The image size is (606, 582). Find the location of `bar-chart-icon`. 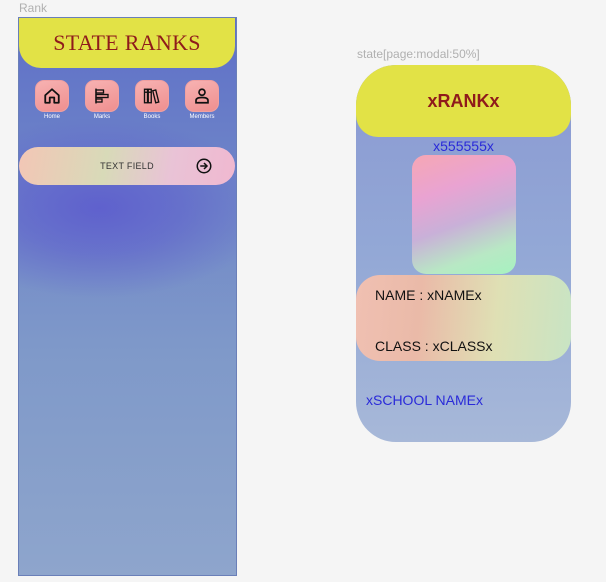

bar-chart-icon is located at coordinates (102, 96).